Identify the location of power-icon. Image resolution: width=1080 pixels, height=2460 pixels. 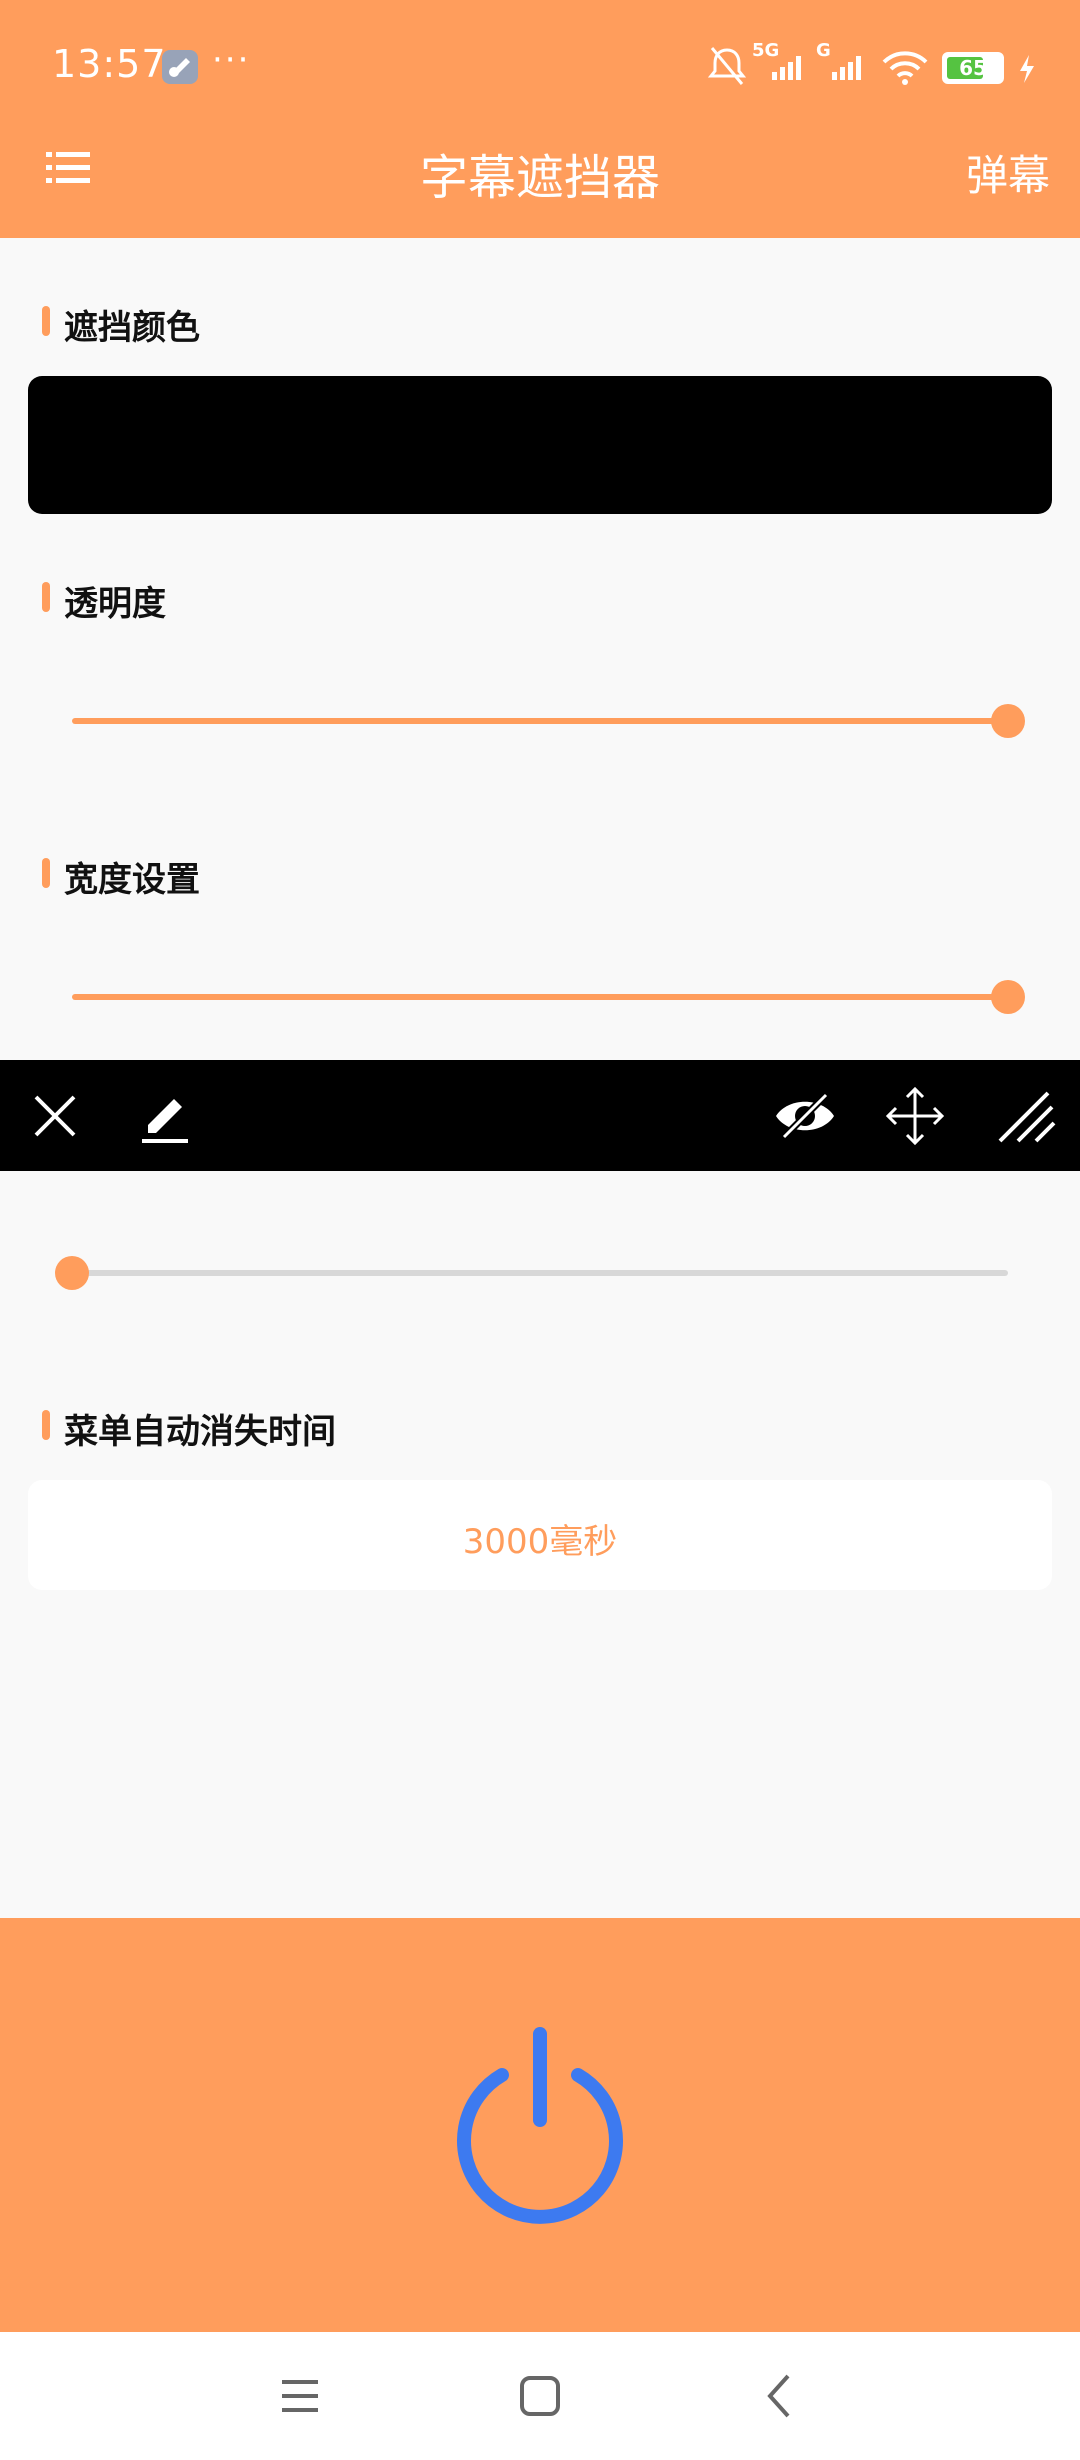
(540, 2123).